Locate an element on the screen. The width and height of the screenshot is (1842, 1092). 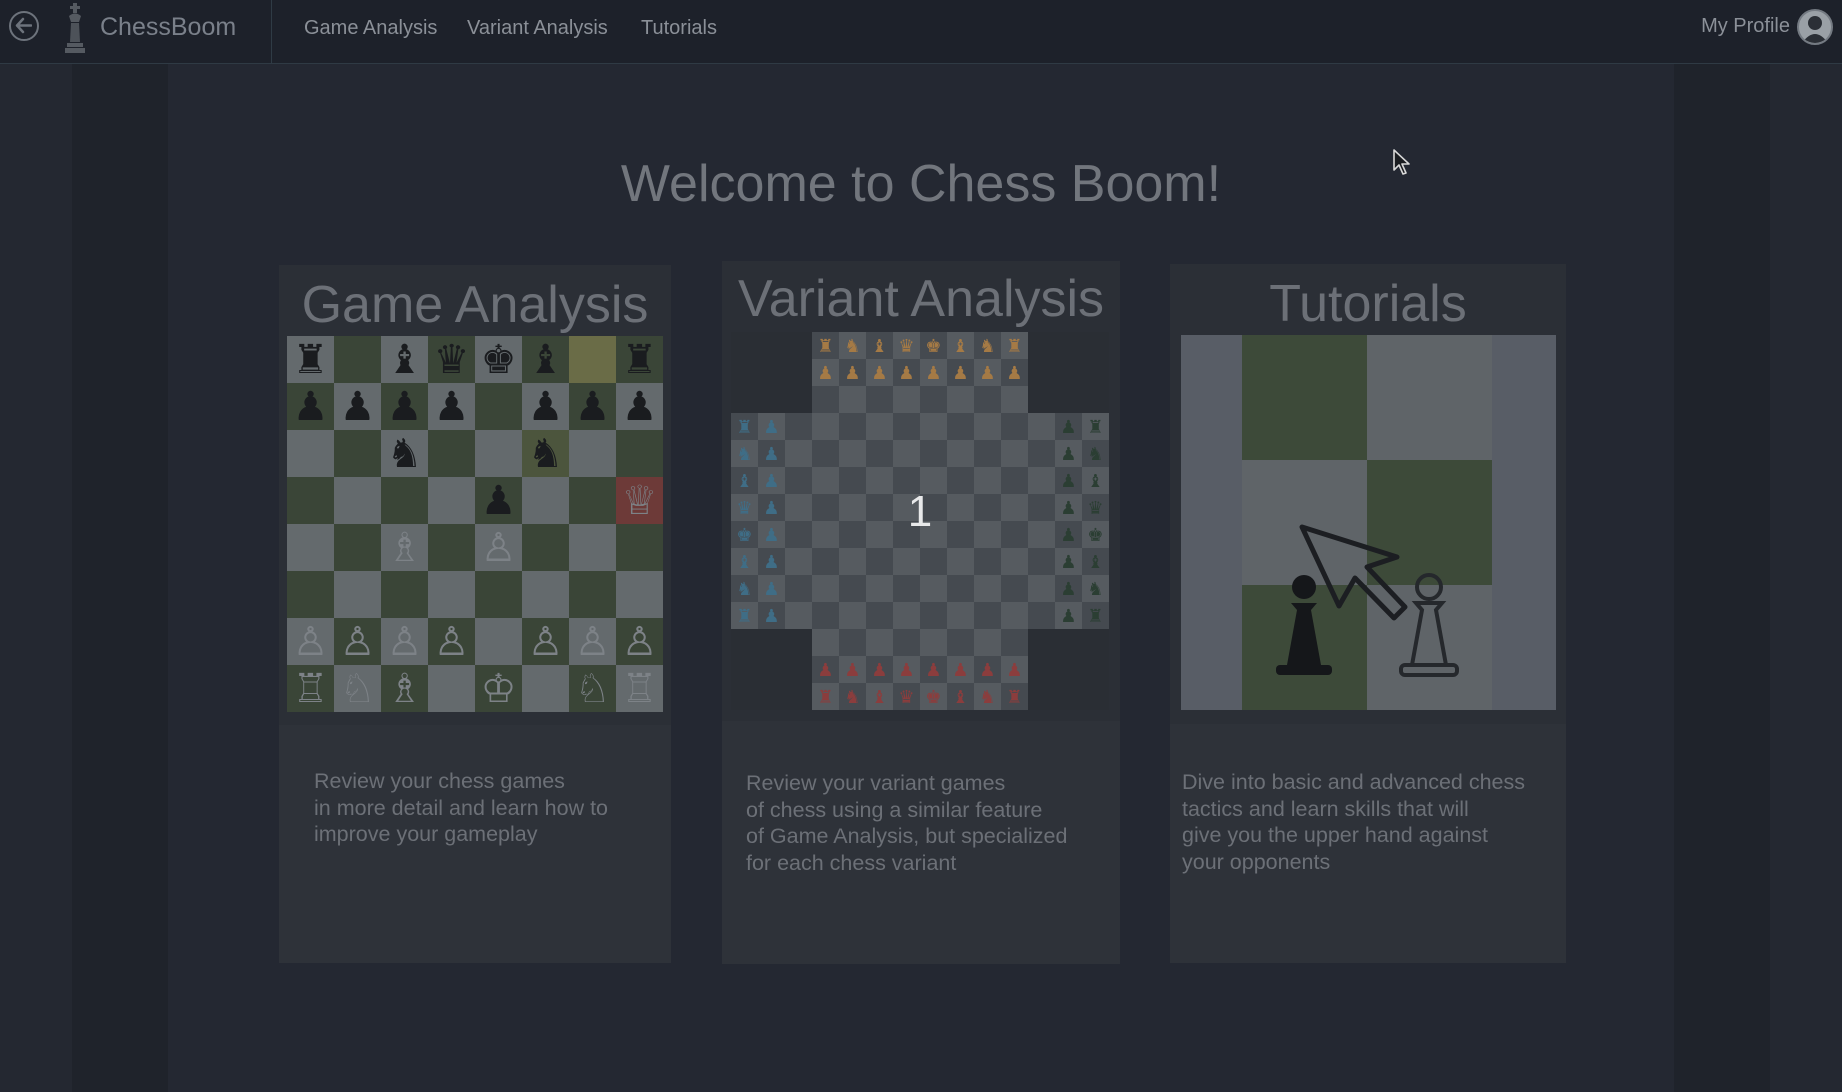
back-button is located at coordinates (24, 26).